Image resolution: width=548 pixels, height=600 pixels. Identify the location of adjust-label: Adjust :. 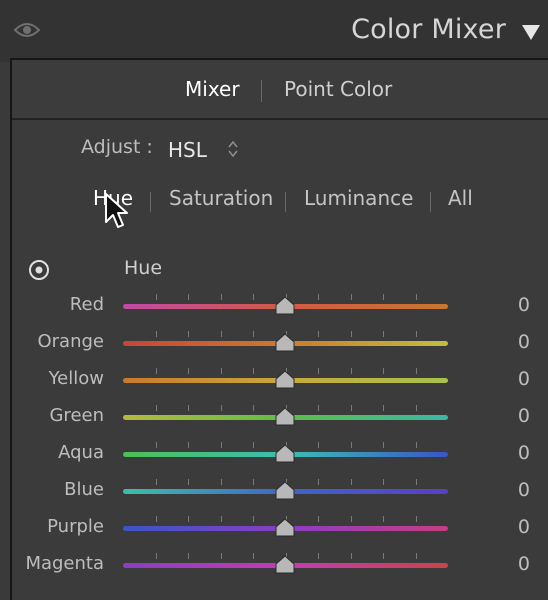
(117, 147).